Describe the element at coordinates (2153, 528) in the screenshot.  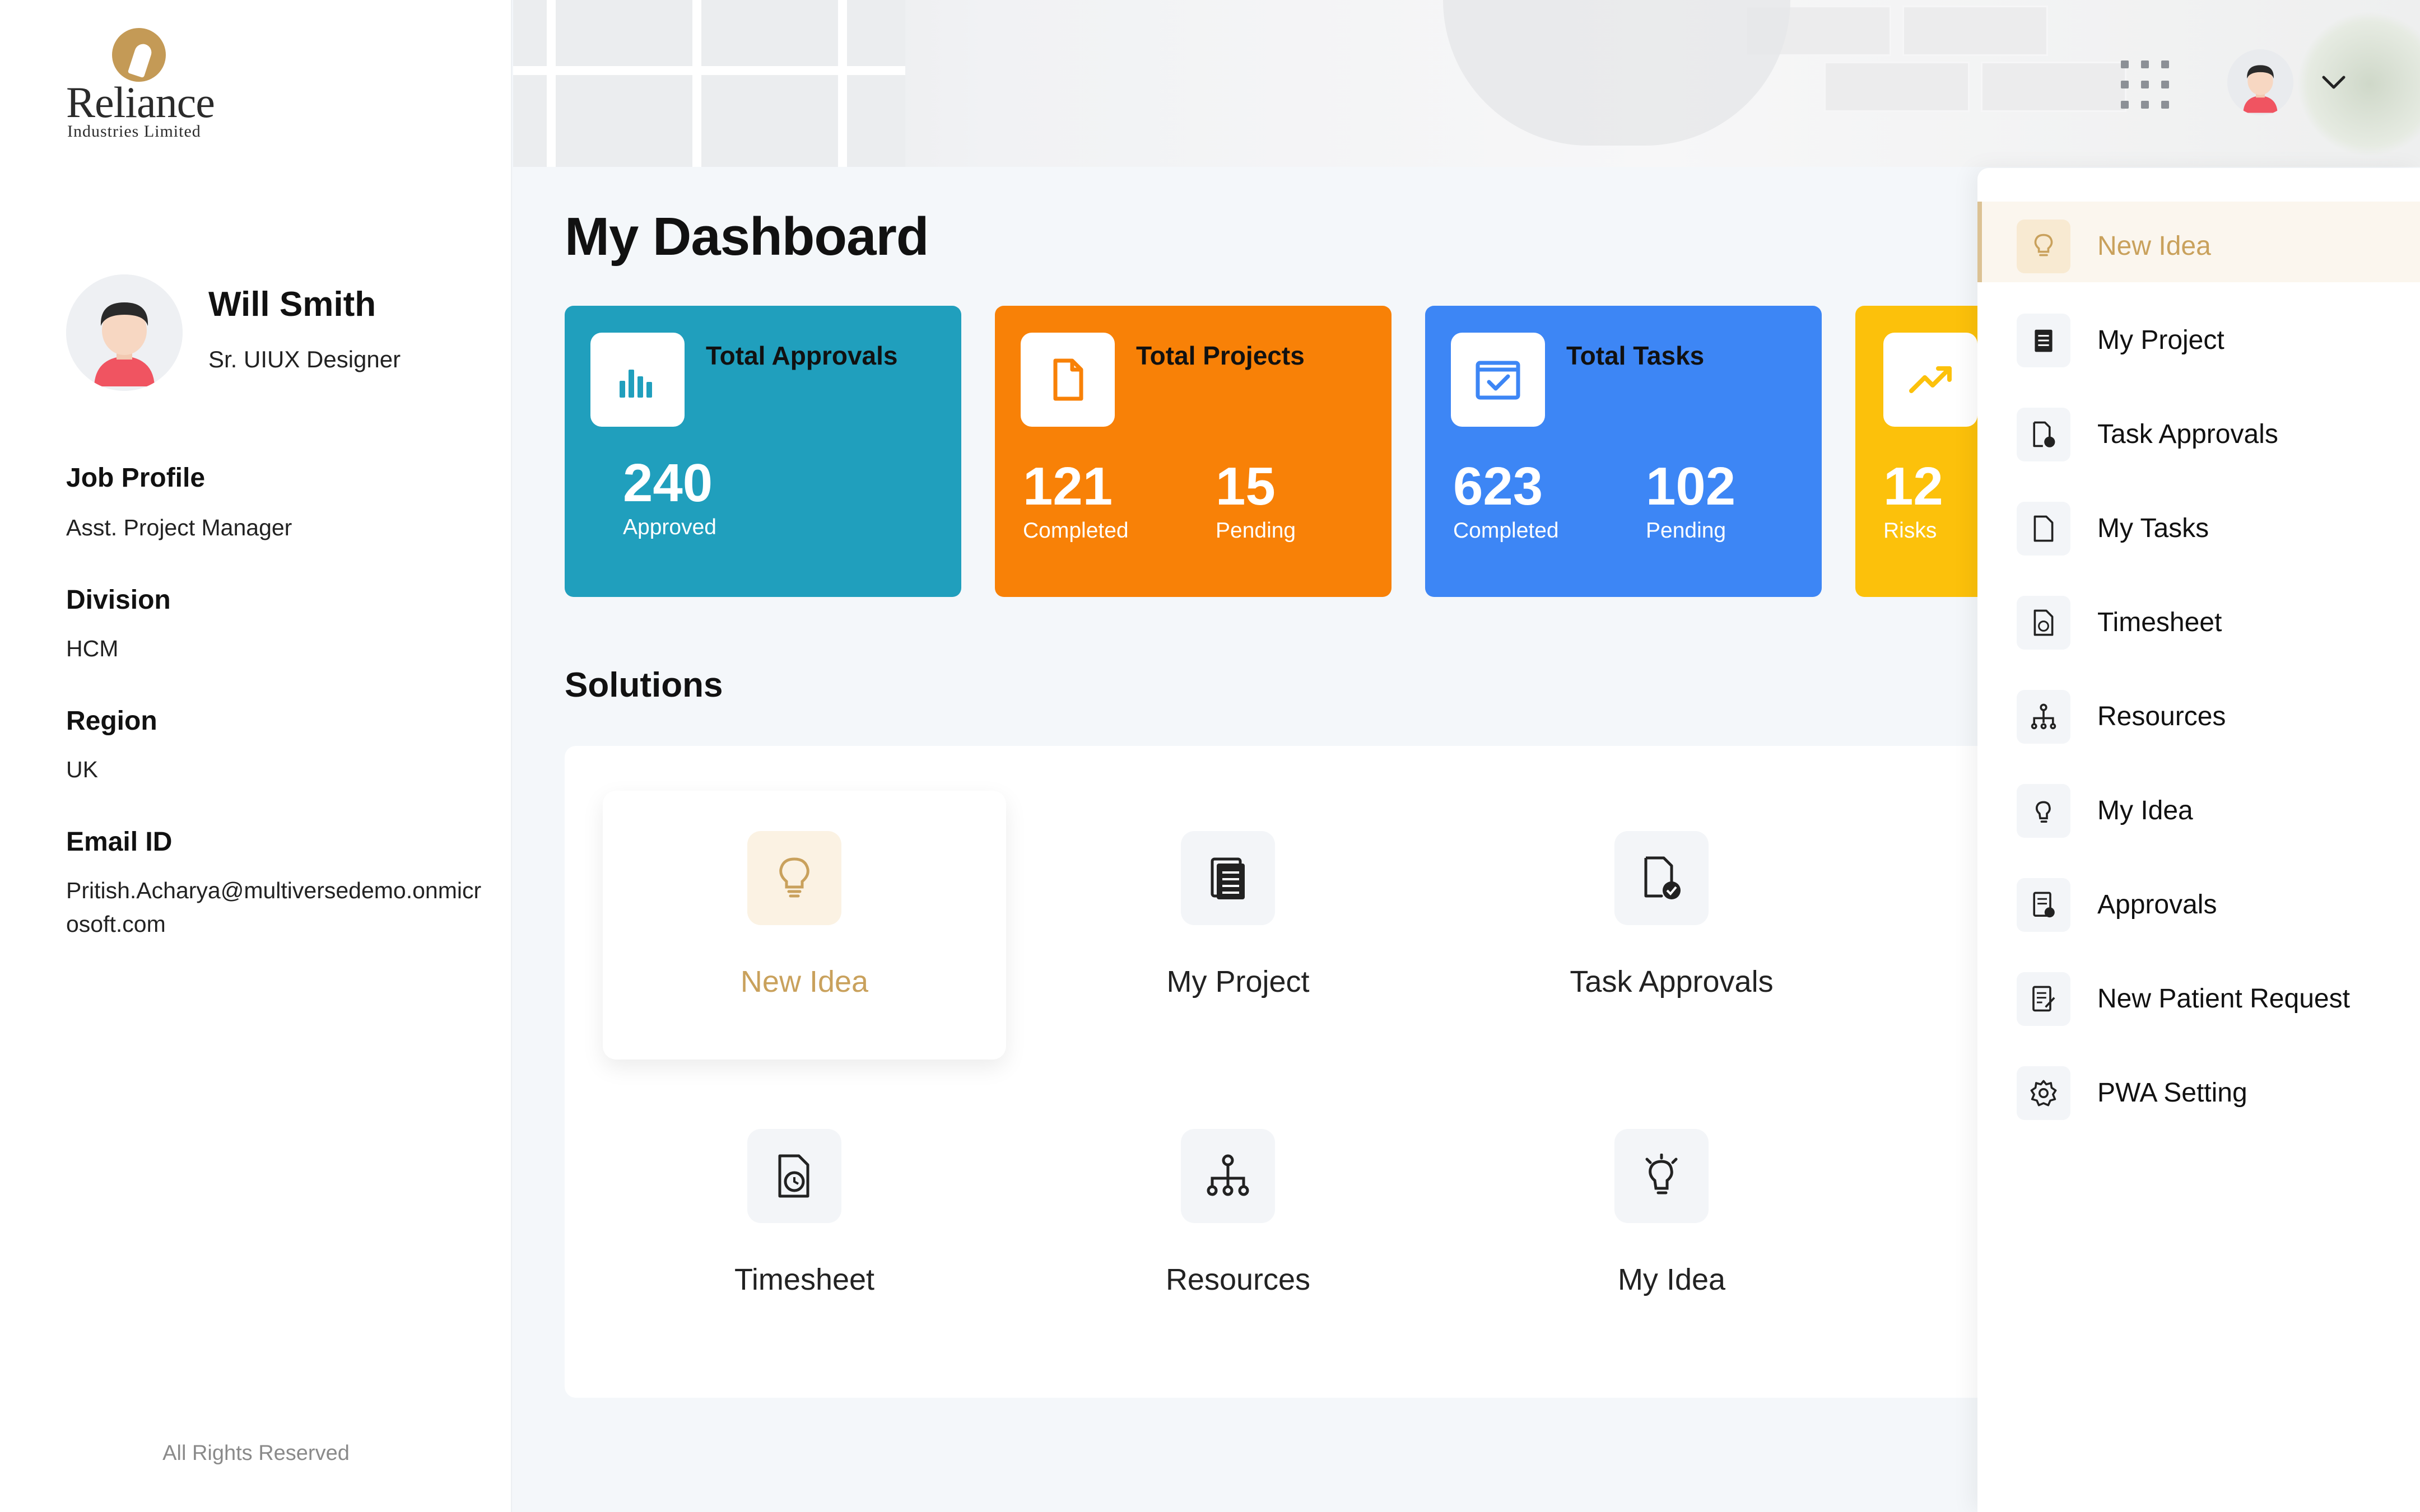
I see `menu-label: My Tasks` at that location.